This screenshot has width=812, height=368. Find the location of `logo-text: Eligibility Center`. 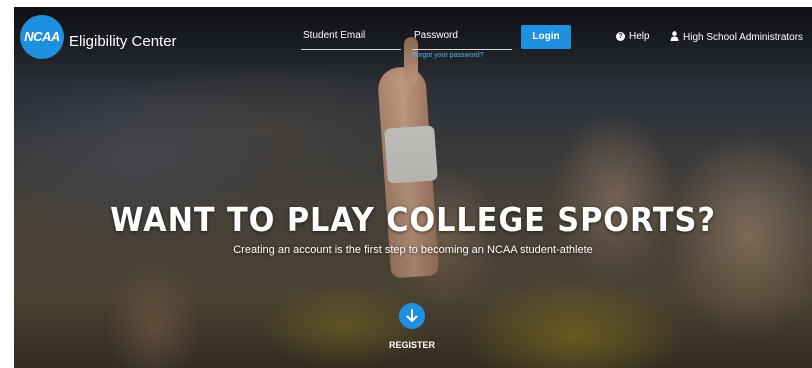

logo-text: Eligibility Center is located at coordinates (123, 41).